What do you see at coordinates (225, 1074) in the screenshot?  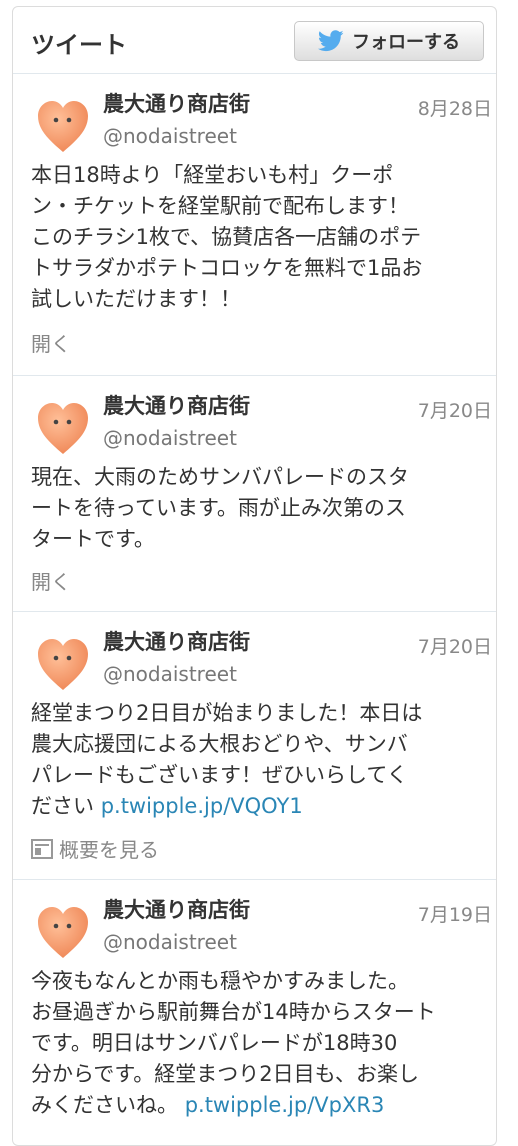 I see `tweet-text-line: 分からです。経堂まつり2日目も、お楽し` at bounding box center [225, 1074].